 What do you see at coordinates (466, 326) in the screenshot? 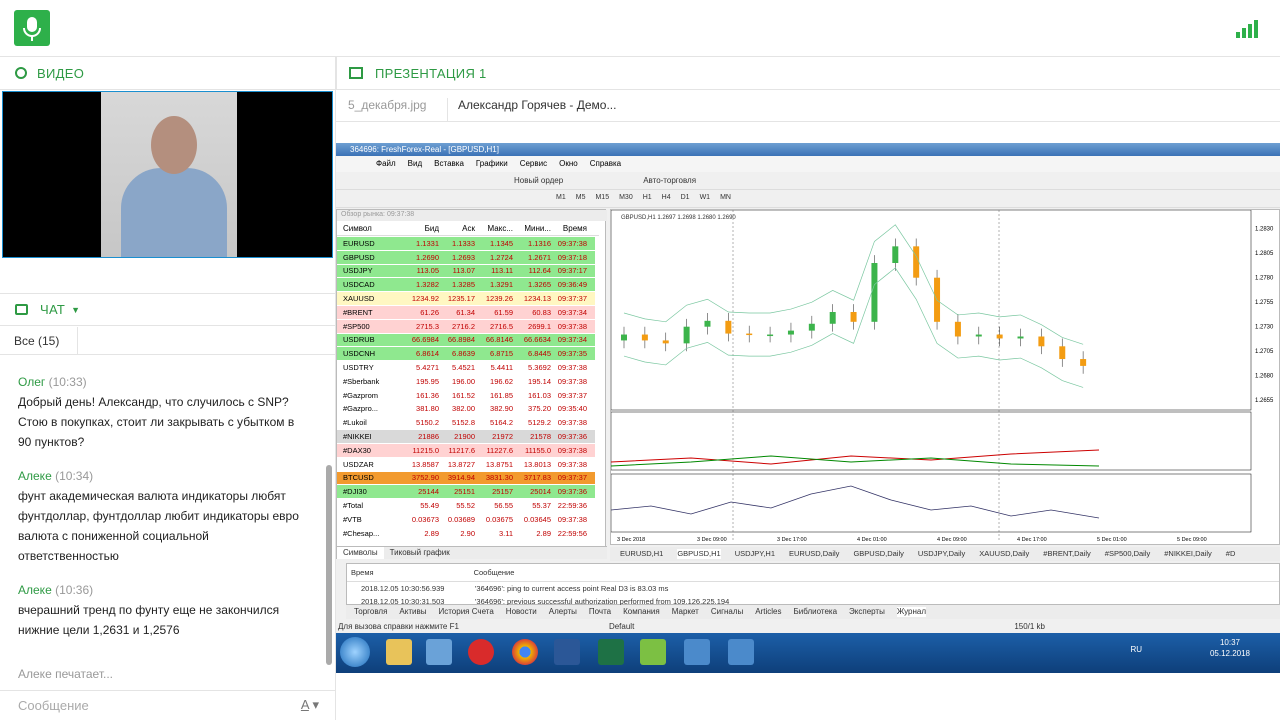
I see `quote-row: #SP500 2715.3 2716.2 2716.5 2699.1 09:37:38` at bounding box center [466, 326].